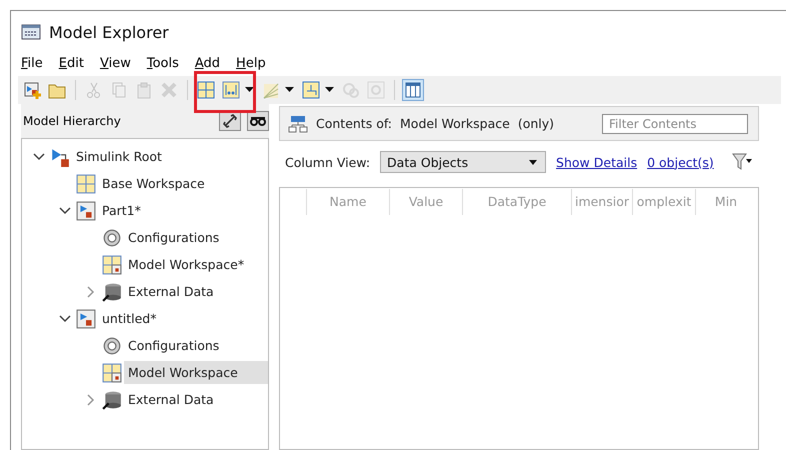 This screenshot has width=786, height=450. What do you see at coordinates (597, 162) in the screenshot?
I see `show-details-link: Show Details` at bounding box center [597, 162].